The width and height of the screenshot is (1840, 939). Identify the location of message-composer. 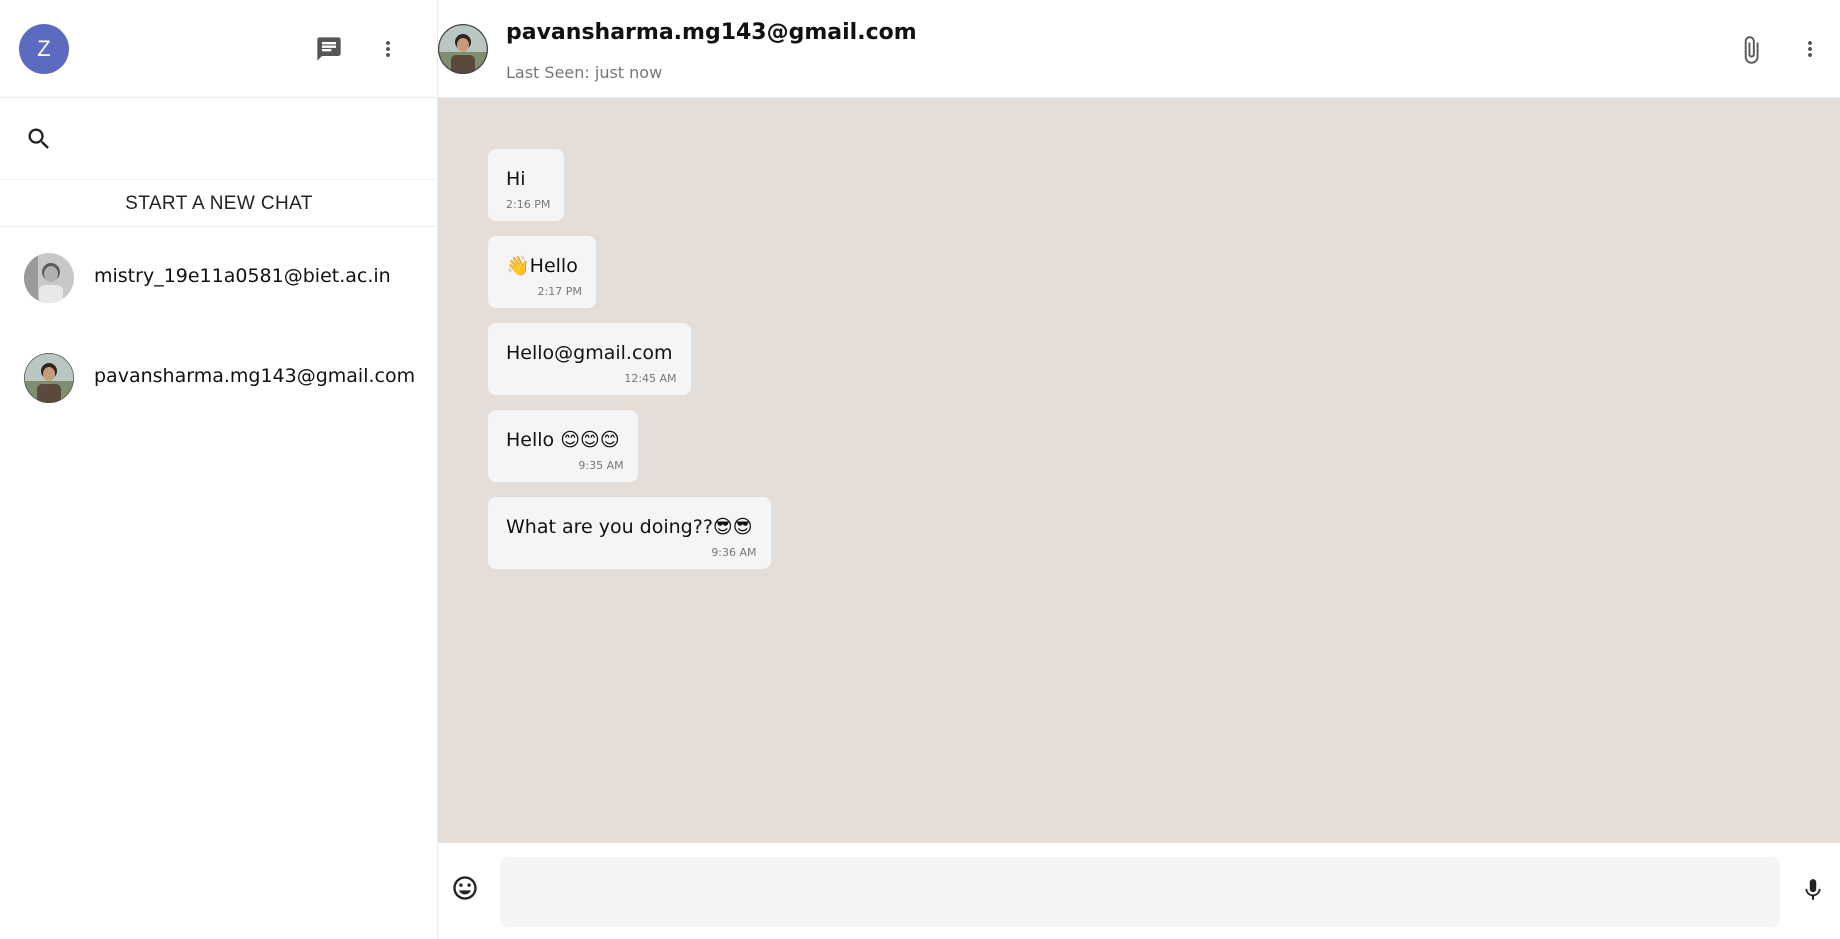
(1139, 891).